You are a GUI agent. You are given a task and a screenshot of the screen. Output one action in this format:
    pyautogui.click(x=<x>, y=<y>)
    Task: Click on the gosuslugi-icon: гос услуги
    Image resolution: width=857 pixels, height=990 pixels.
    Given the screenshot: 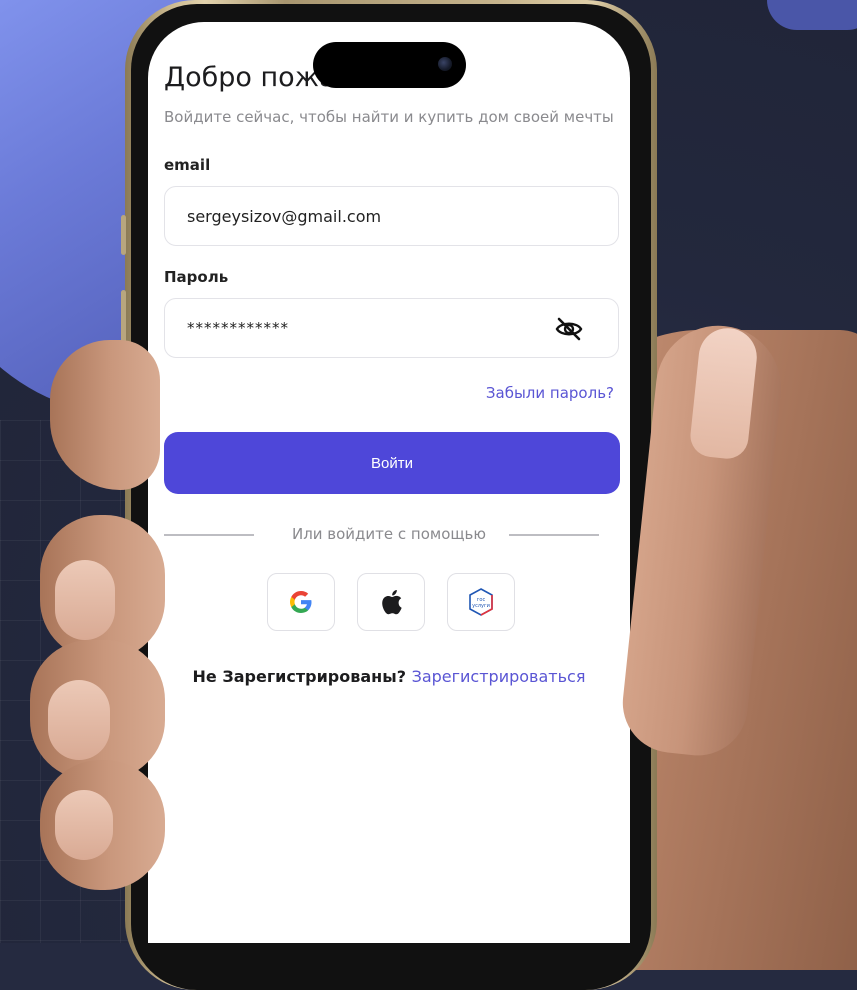 What is the action you would take?
    pyautogui.click(x=481, y=602)
    